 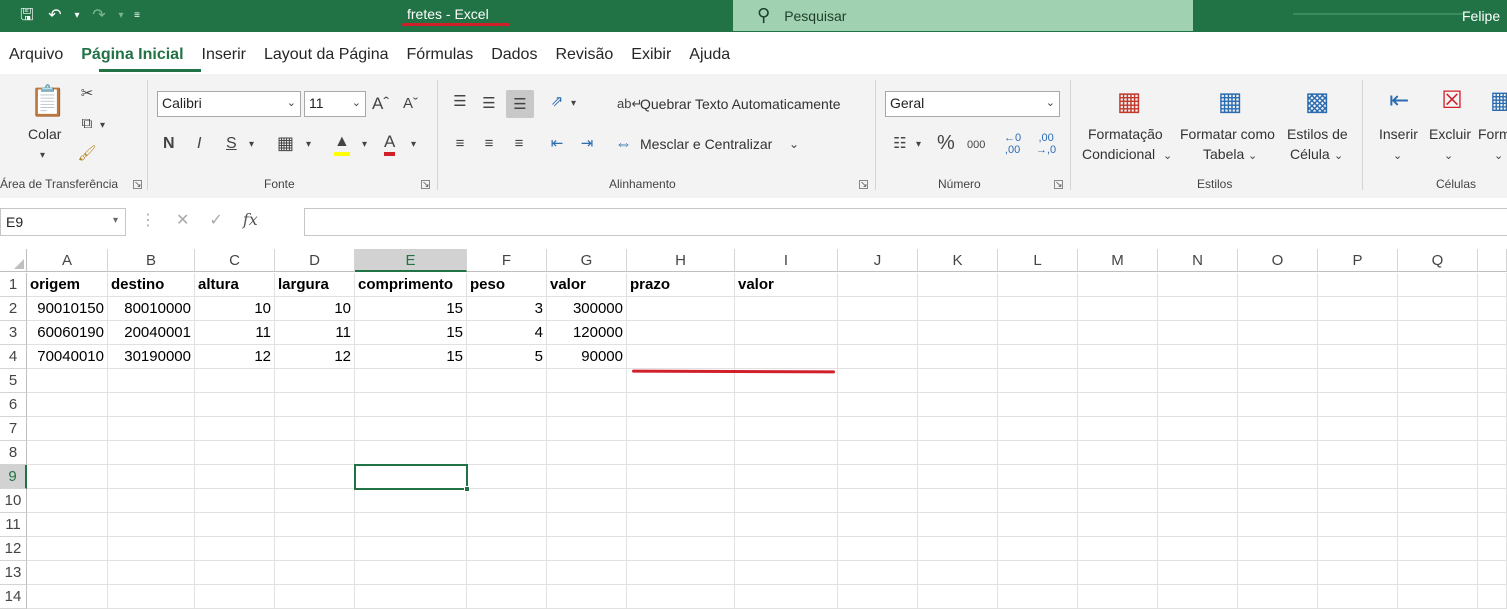 I want to click on number-launcher-icon: ↘, so click(x=1058, y=184).